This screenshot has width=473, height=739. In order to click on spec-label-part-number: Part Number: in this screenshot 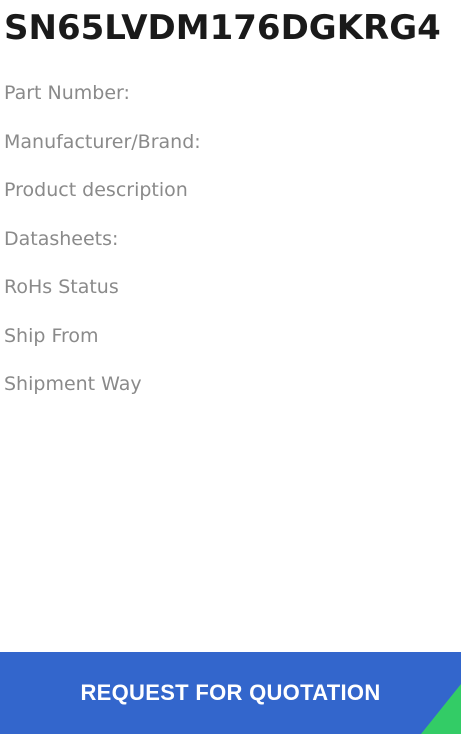, I will do `click(67, 93)`.